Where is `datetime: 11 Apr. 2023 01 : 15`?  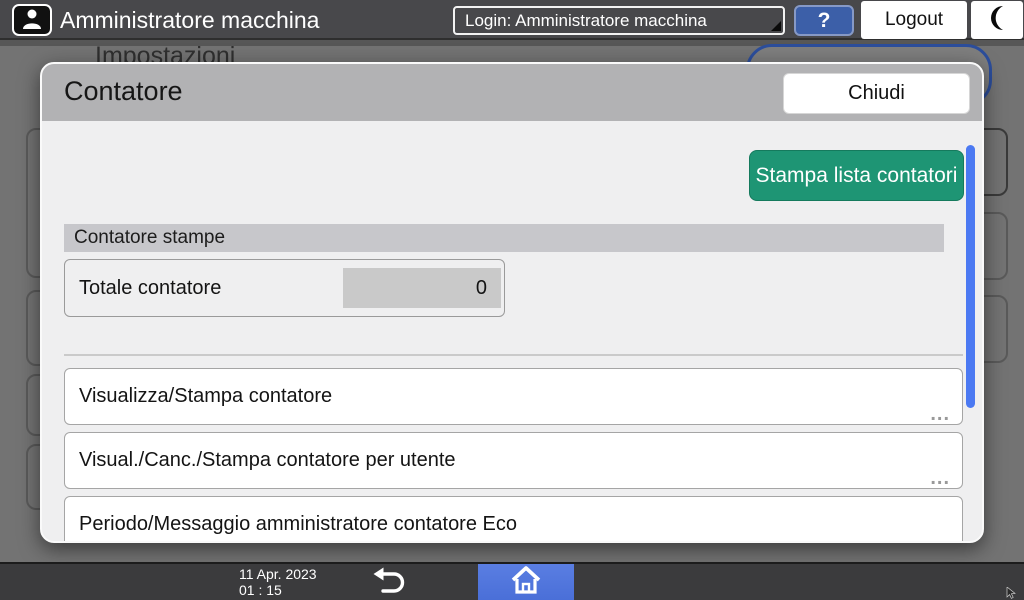
datetime: 11 Apr. 2023 01 : 15 is located at coordinates (278, 582).